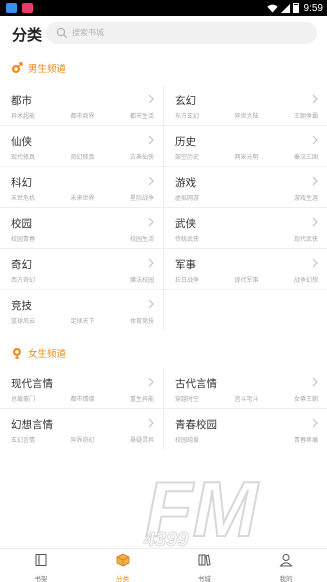 This screenshot has width=327, height=582. Describe the element at coordinates (82, 115) in the screenshot. I see `subcategory-label: 都市商界` at that location.